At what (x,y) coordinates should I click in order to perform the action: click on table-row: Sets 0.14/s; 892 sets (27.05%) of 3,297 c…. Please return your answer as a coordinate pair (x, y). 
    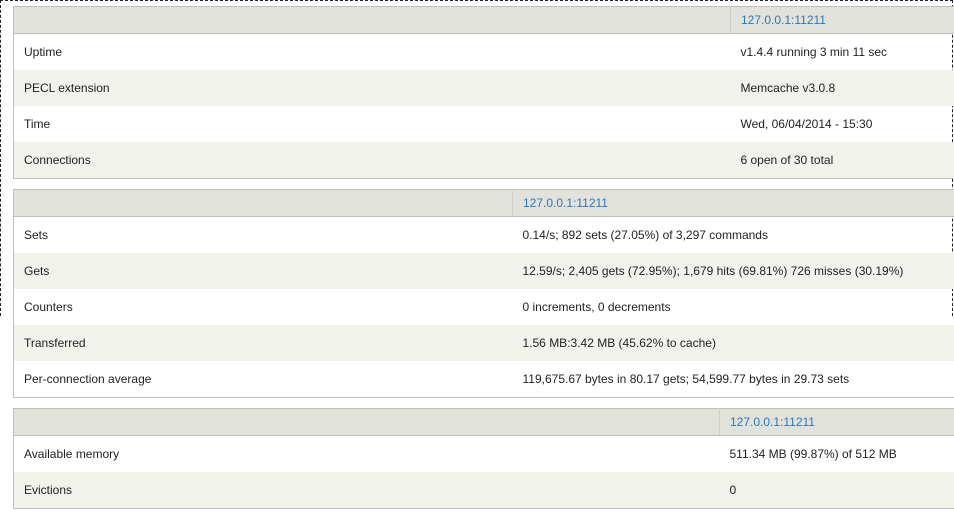
    Looking at the image, I should click on (396, 235).